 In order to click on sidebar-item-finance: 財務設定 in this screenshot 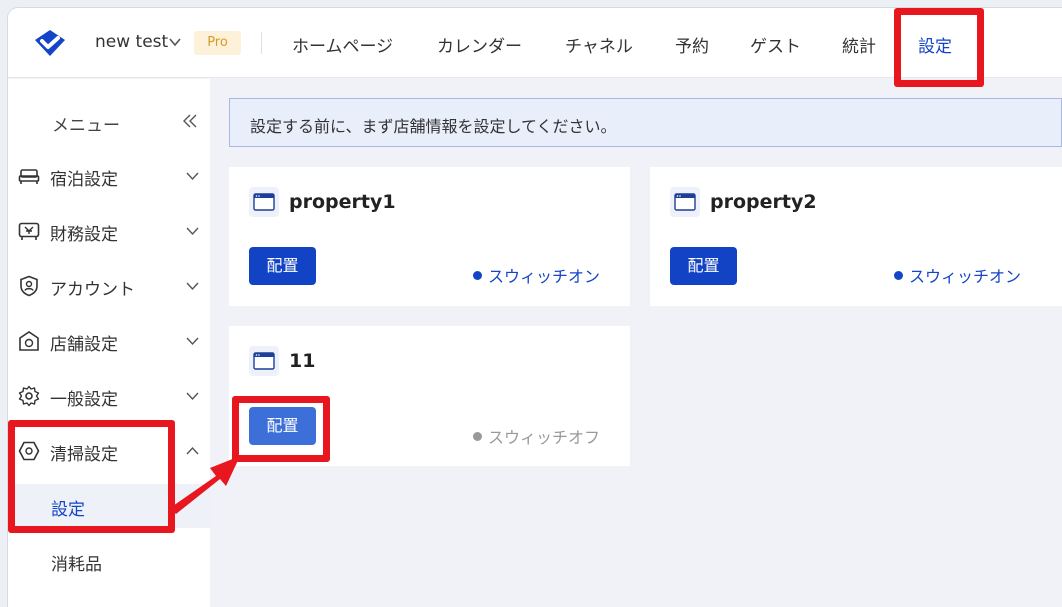, I will do `click(109, 231)`.